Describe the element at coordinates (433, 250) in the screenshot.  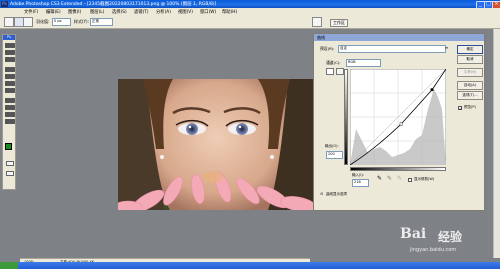
I see `watermark-url: jingyan.baidu.com` at that location.